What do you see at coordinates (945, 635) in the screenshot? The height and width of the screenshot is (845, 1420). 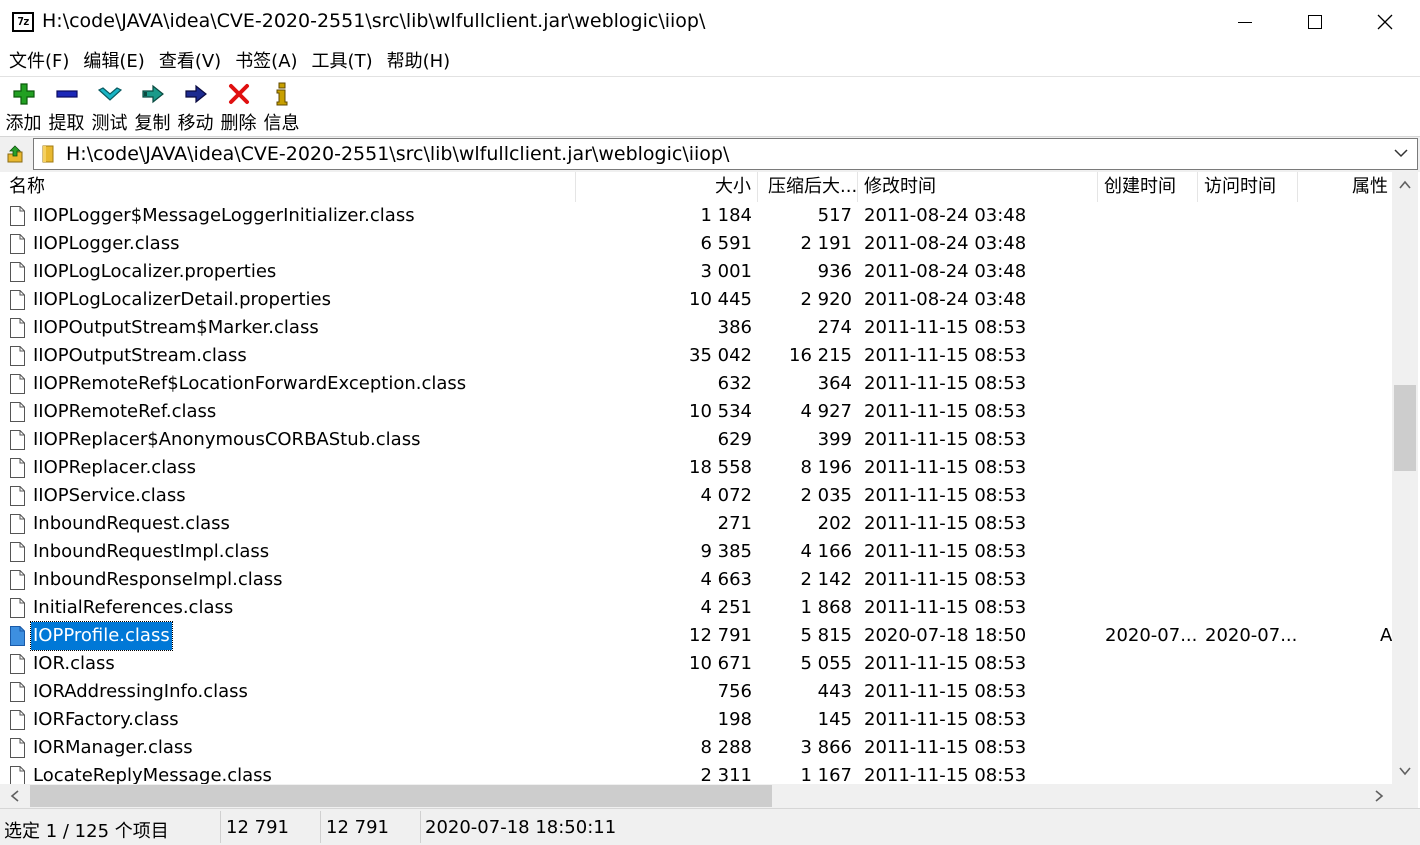 I see `file-modified: 2020-07-18 18:50` at bounding box center [945, 635].